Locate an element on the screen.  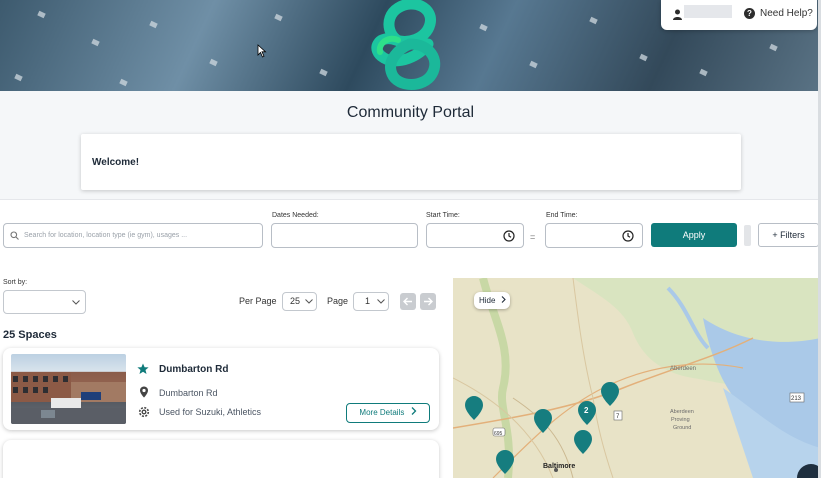
help-icon: ? is located at coordinates (749, 13).